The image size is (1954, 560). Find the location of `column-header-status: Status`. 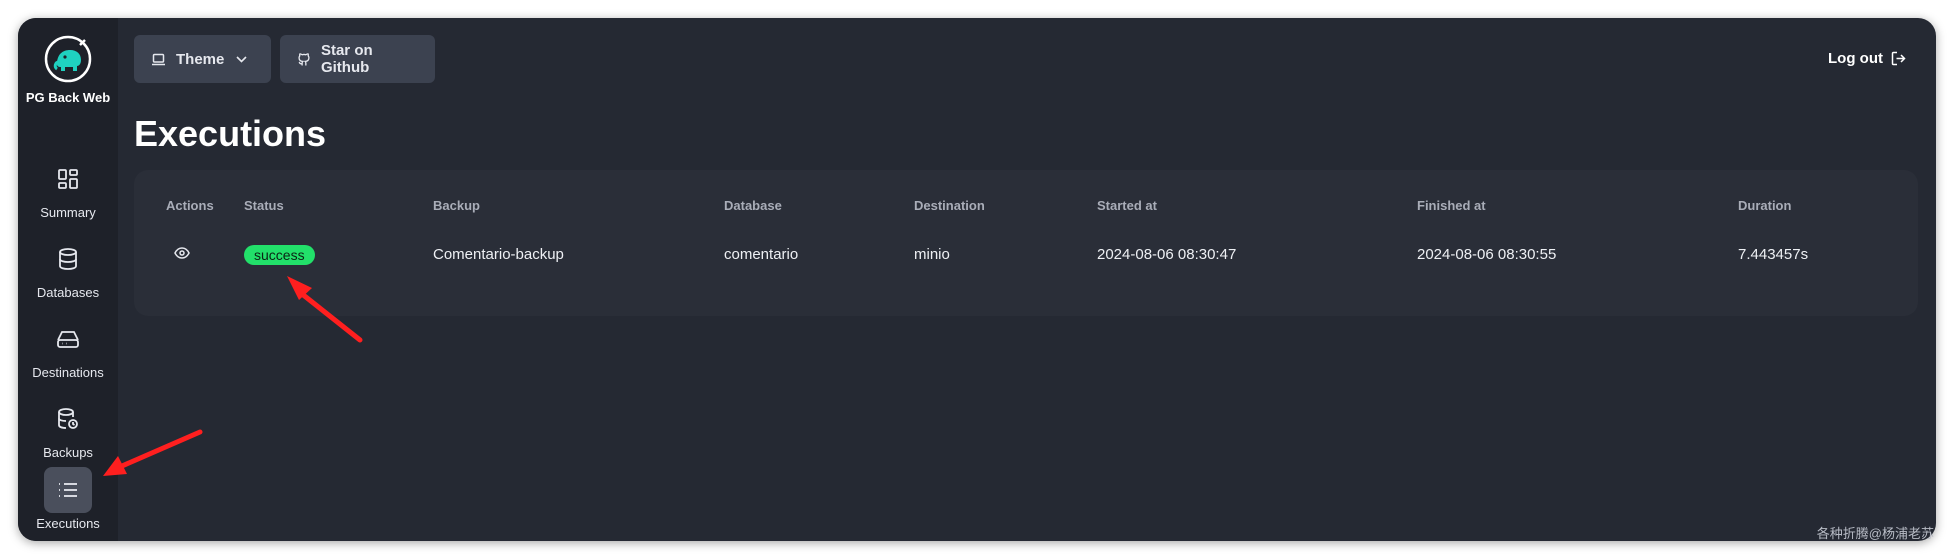

column-header-status: Status is located at coordinates (264, 205).